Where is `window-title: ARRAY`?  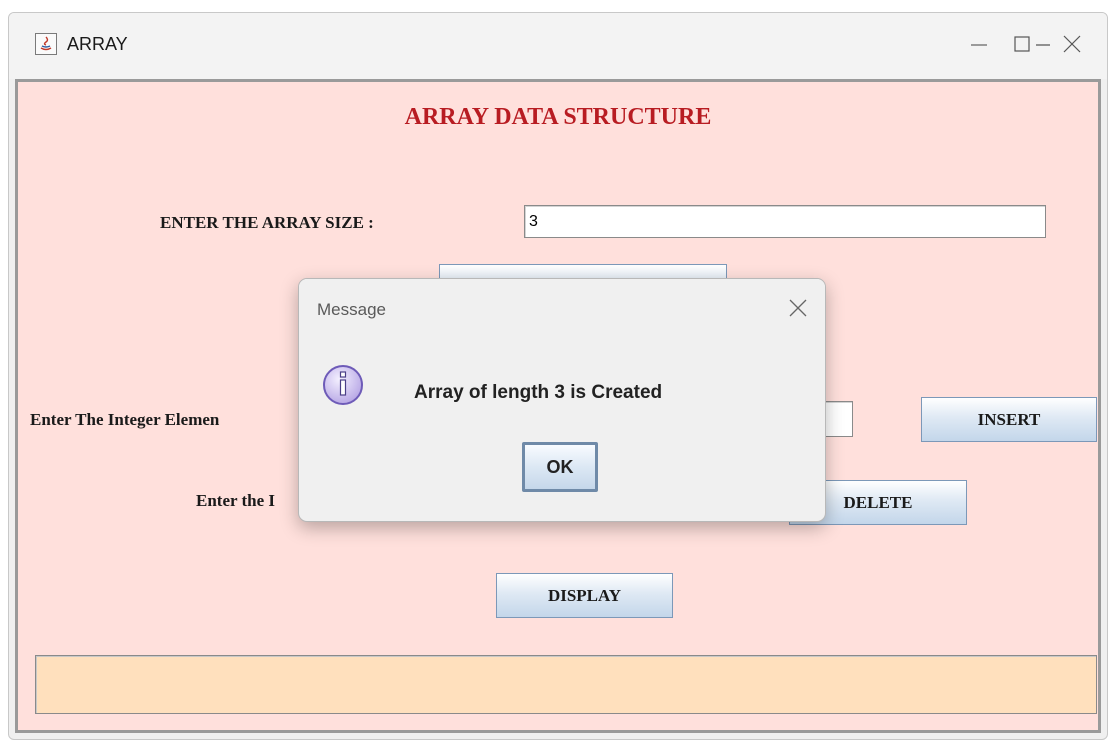
window-title: ARRAY is located at coordinates (97, 44).